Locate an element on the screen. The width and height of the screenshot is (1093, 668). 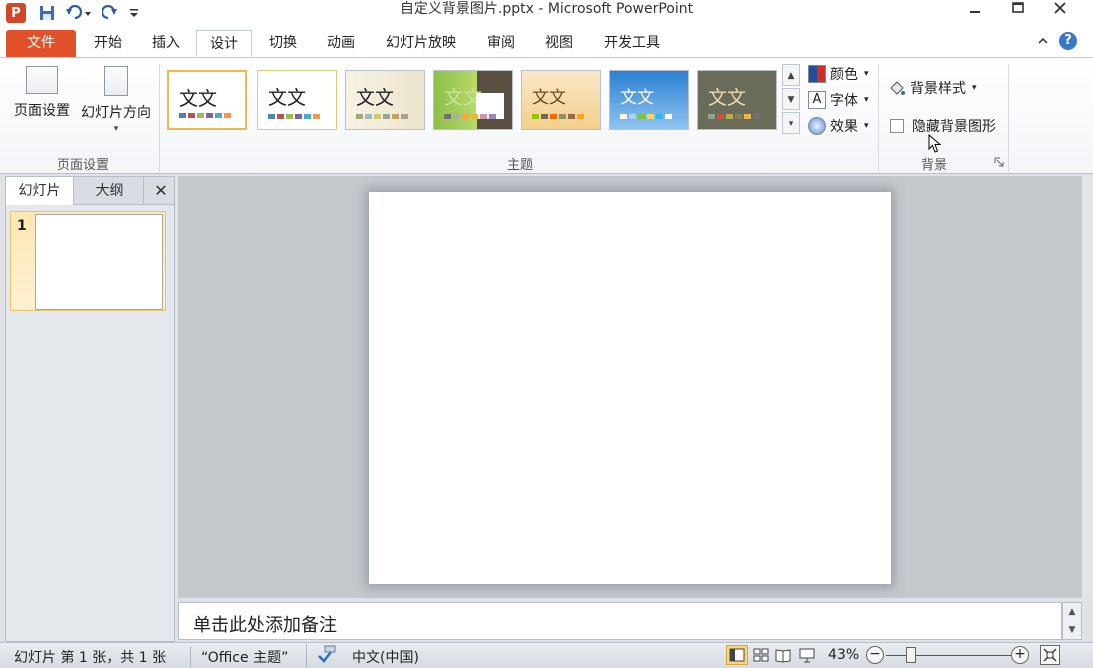
theme-effects-button: 效果 ▾ is located at coordinates (838, 126).